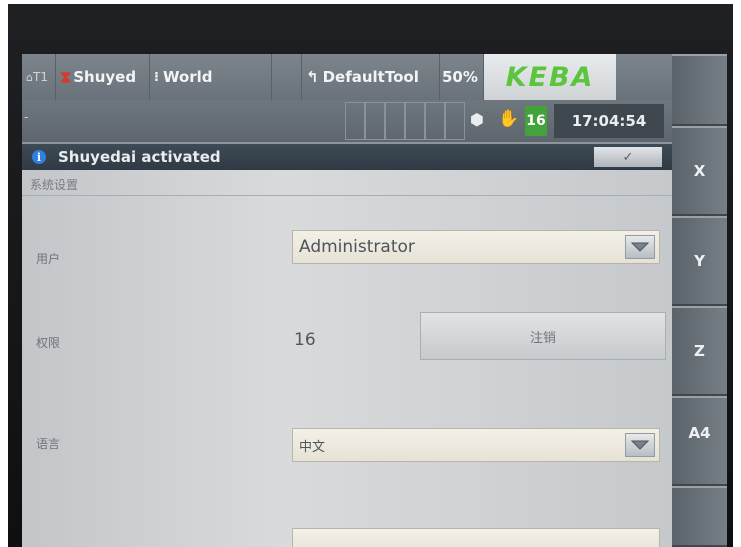 The height and width of the screenshot is (547, 741). Describe the element at coordinates (48, 444) in the screenshot. I see `language-label: 语言` at that location.